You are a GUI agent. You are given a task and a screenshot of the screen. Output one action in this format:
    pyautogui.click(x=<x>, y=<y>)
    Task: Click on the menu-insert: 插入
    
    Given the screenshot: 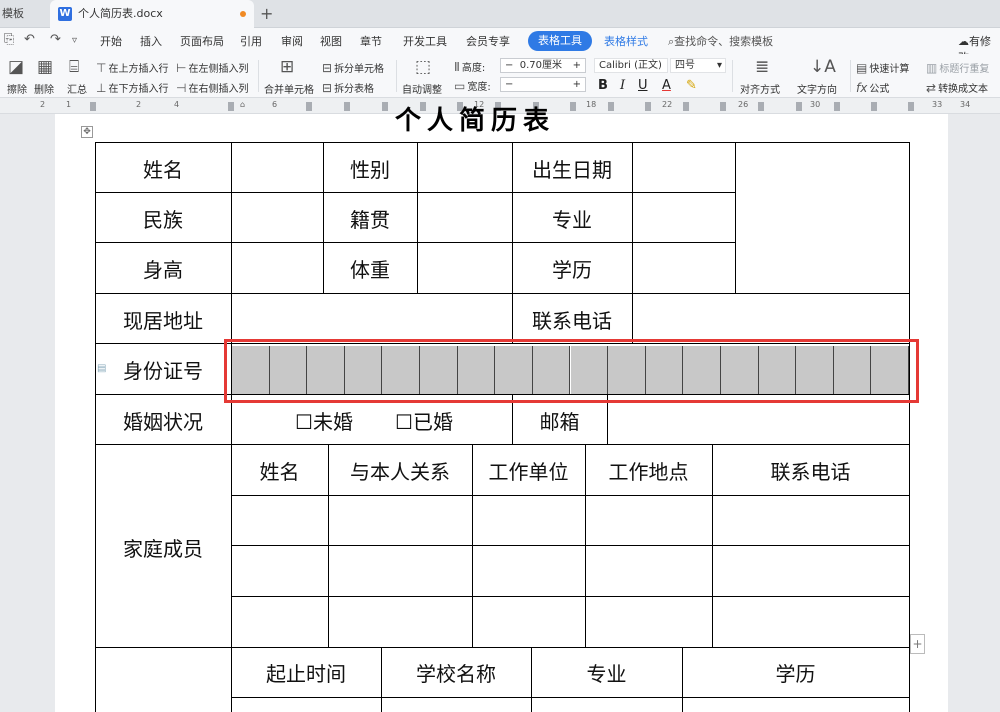 What is the action you would take?
    pyautogui.click(x=151, y=41)
    